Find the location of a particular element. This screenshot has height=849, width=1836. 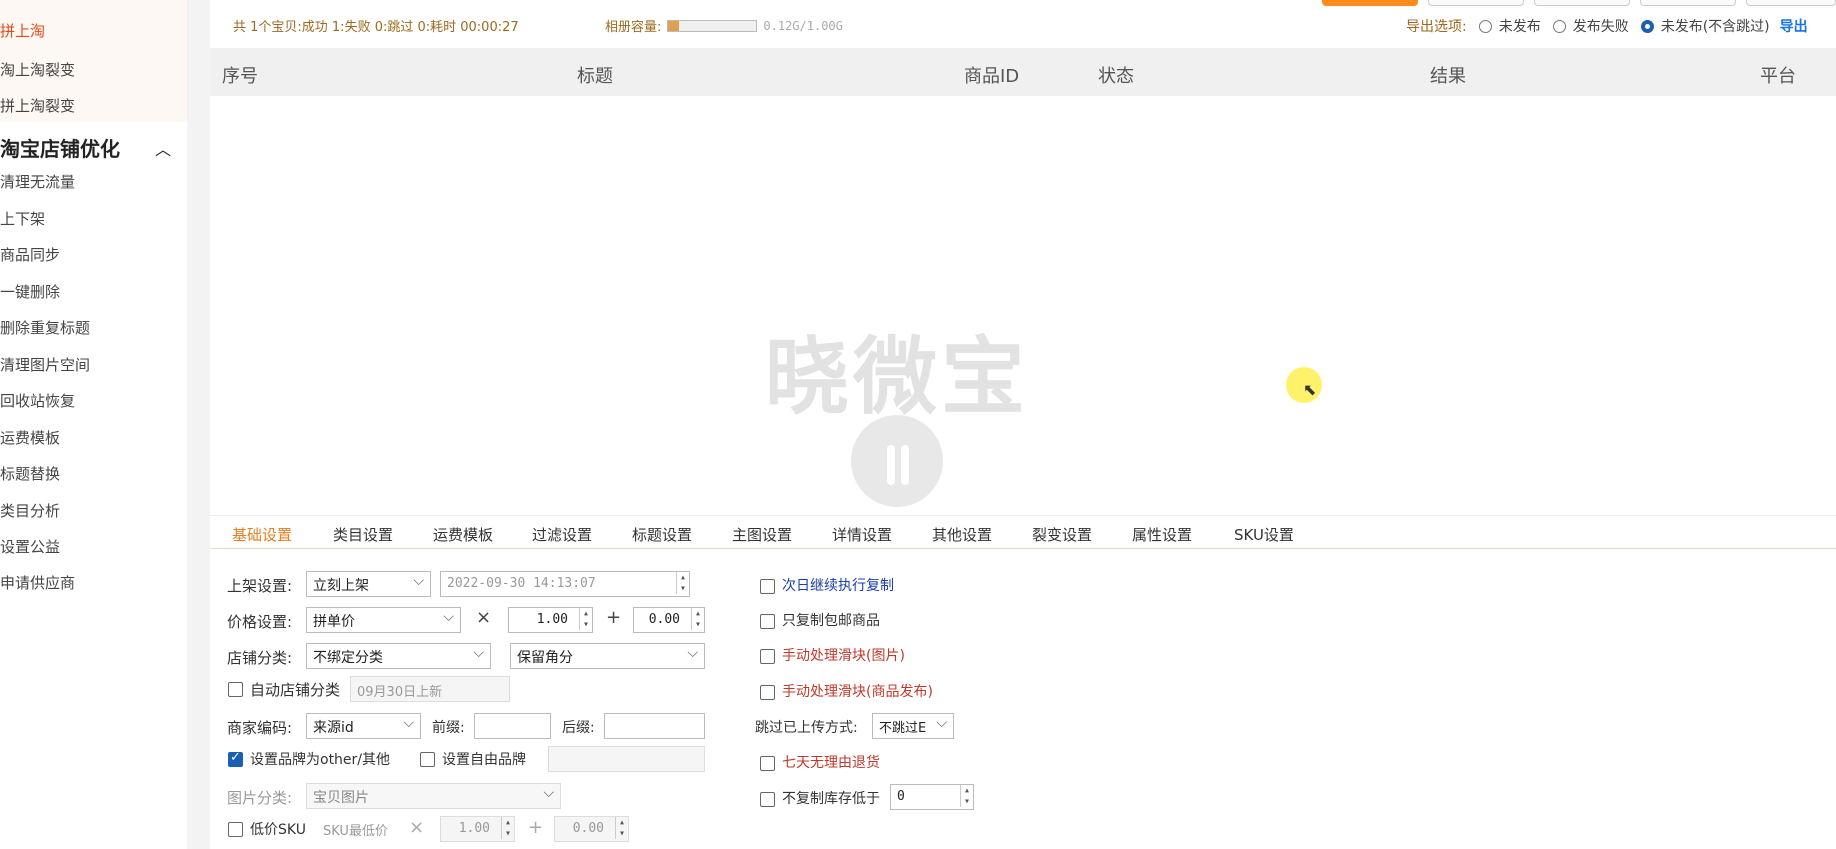

suffix-input is located at coordinates (654, 726).